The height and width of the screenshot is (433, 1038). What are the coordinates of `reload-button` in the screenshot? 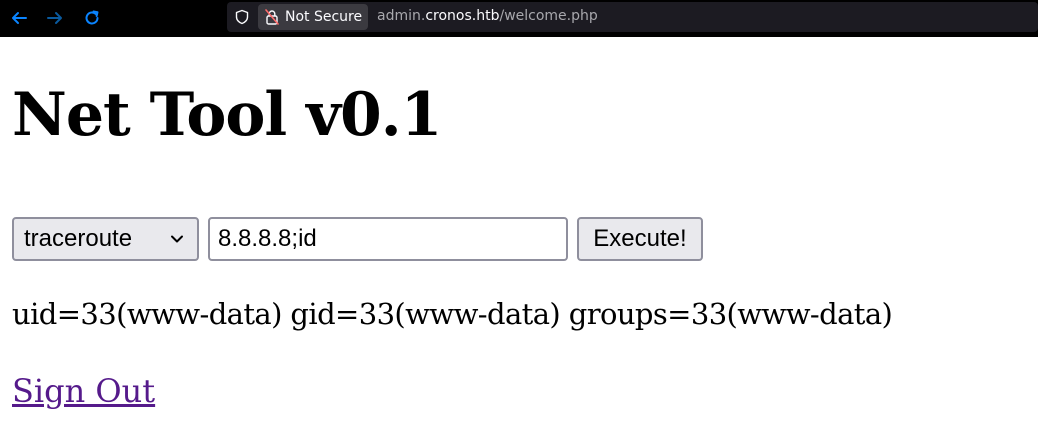 It's located at (92, 18).